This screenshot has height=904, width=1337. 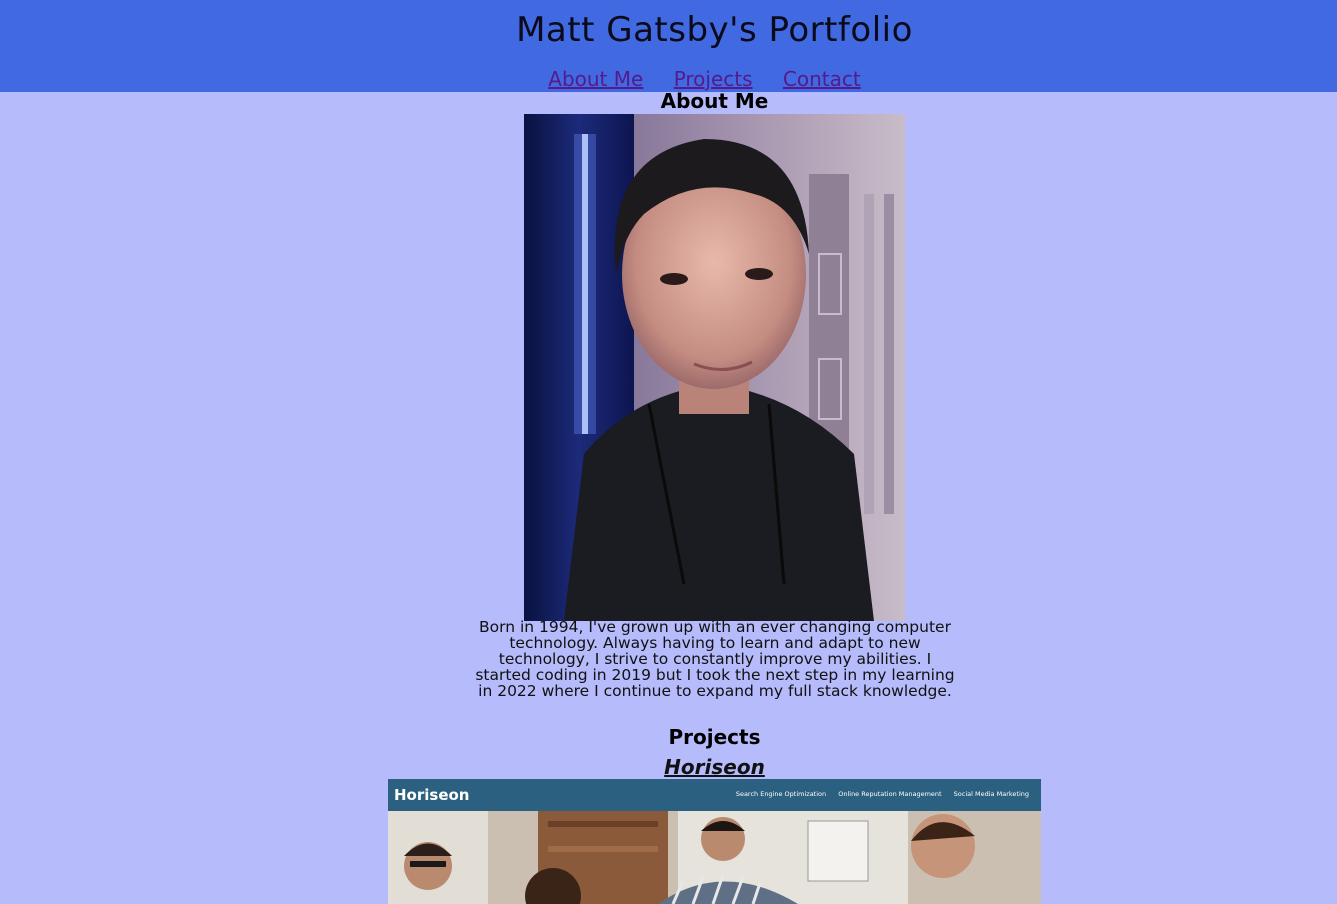 What do you see at coordinates (714, 30) in the screenshot?
I see `site-title: Matt Gatsby's Portfolio` at bounding box center [714, 30].